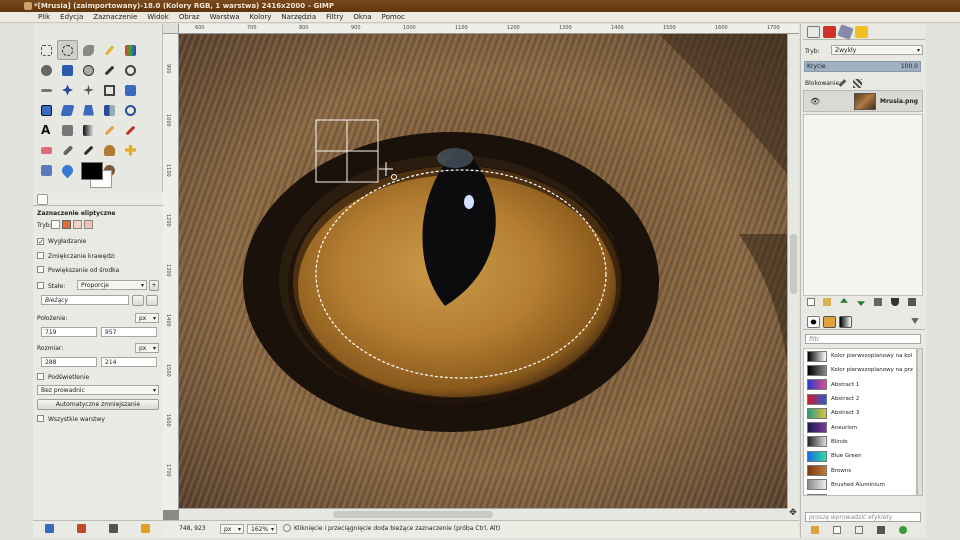 The height and width of the screenshot is (540, 960). What do you see at coordinates (92, 171) in the screenshot?
I see `foreground-color-swatch` at bounding box center [92, 171].